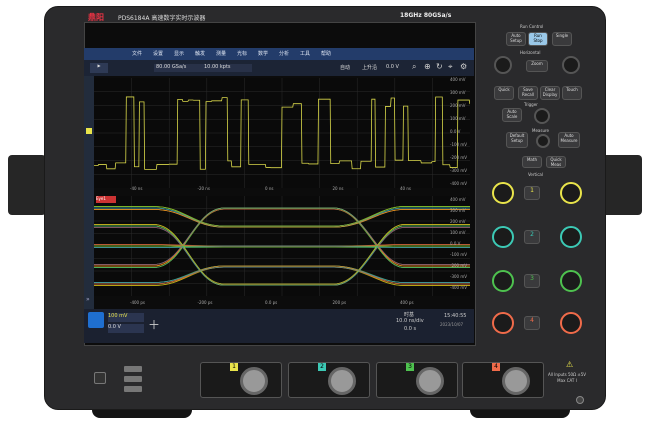  Describe the element at coordinates (269, 188) in the screenshot. I see `top-x-label: 0 ns` at that location.